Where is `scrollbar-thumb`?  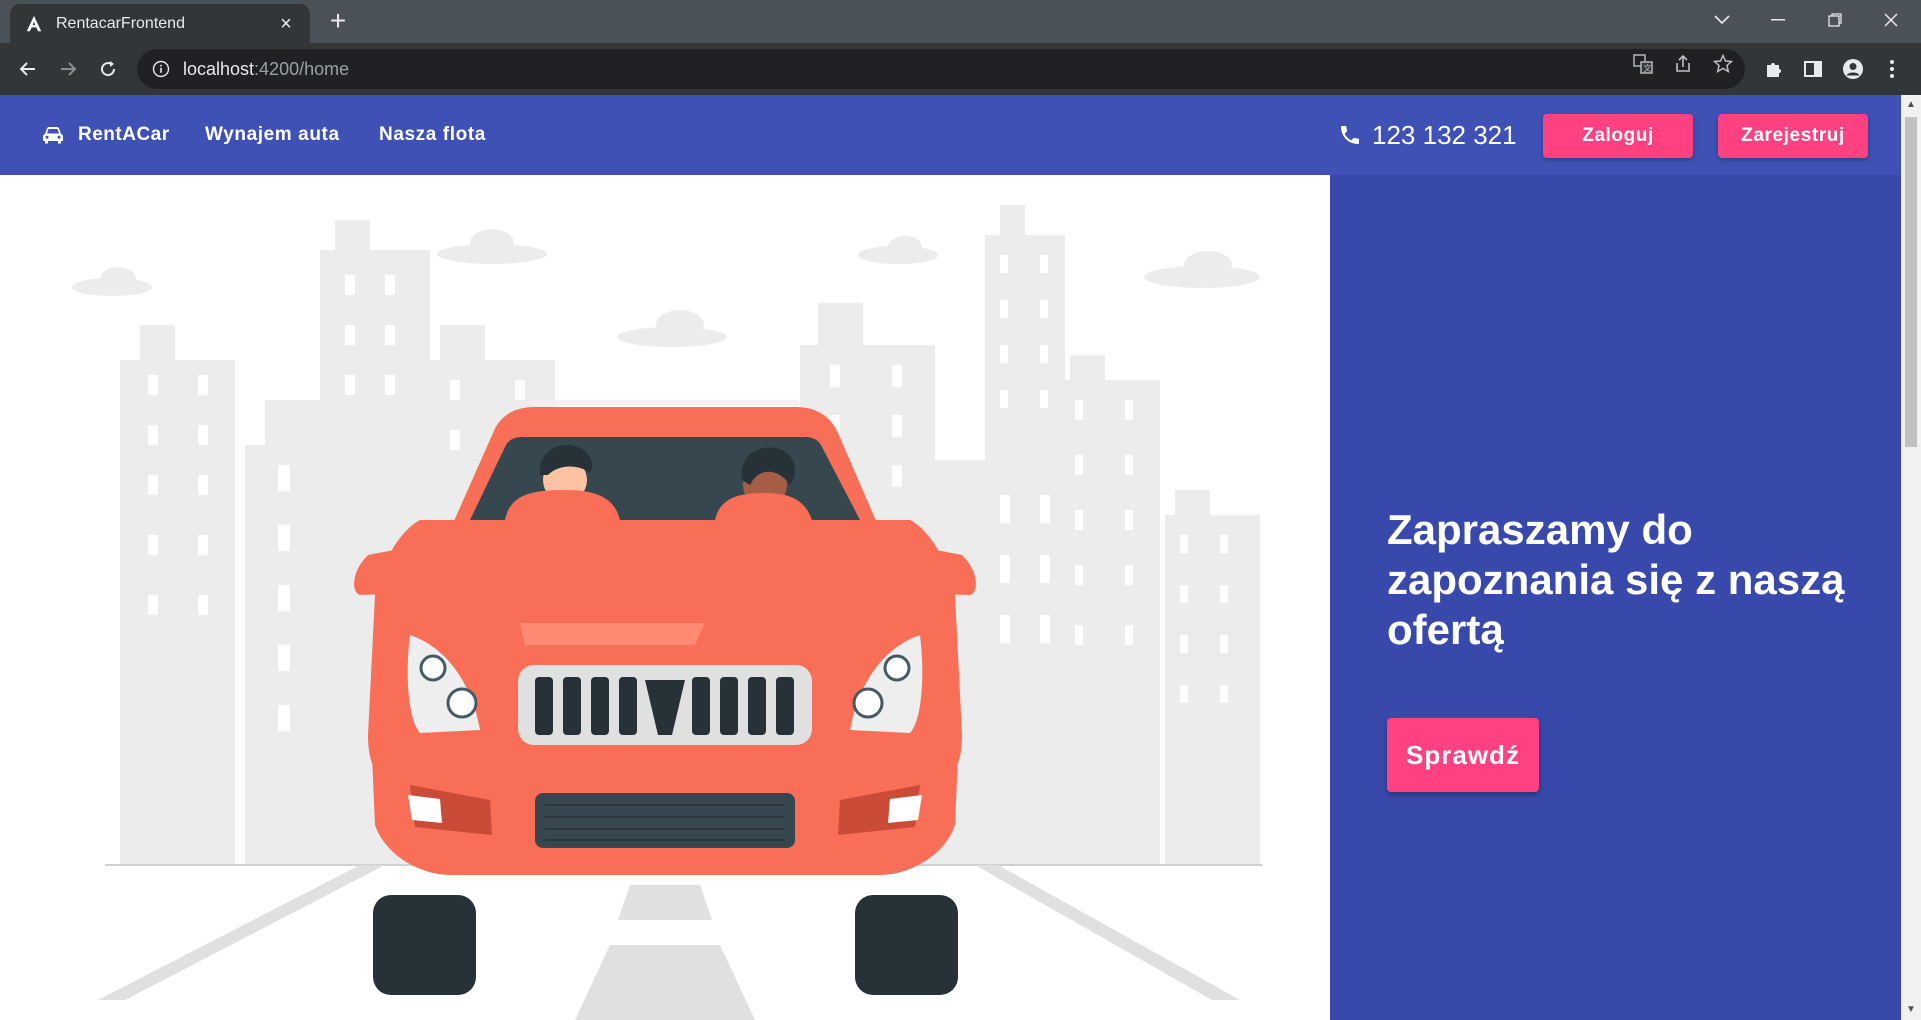
scrollbar-thumb is located at coordinates (1911, 282).